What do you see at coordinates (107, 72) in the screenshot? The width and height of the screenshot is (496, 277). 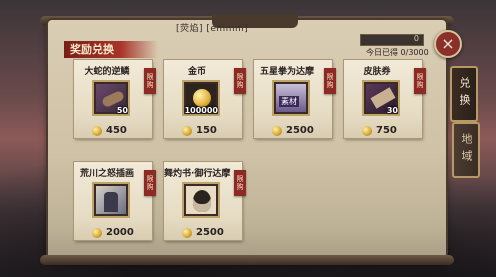 I see `reward-title: 大蛇的逆鳞` at bounding box center [107, 72].